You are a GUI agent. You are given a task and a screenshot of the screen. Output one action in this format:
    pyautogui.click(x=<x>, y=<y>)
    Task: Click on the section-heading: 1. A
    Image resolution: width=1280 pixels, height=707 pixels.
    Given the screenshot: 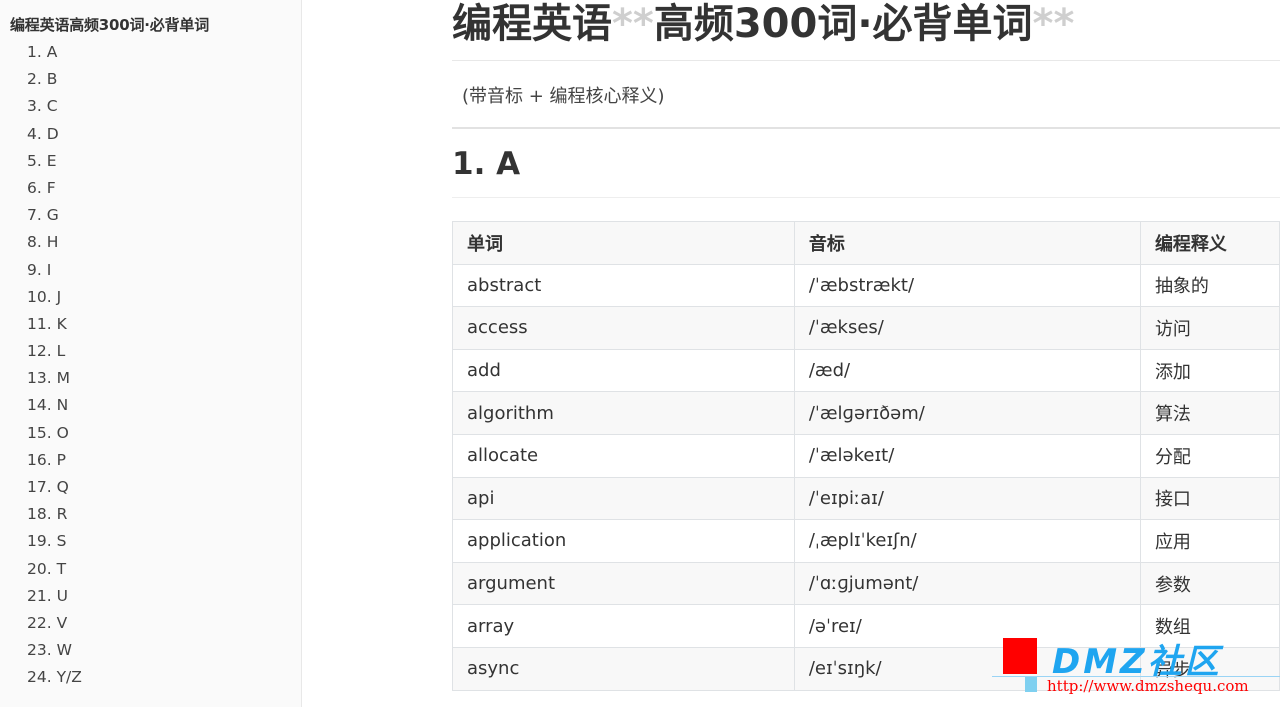 What is the action you would take?
    pyautogui.click(x=486, y=164)
    